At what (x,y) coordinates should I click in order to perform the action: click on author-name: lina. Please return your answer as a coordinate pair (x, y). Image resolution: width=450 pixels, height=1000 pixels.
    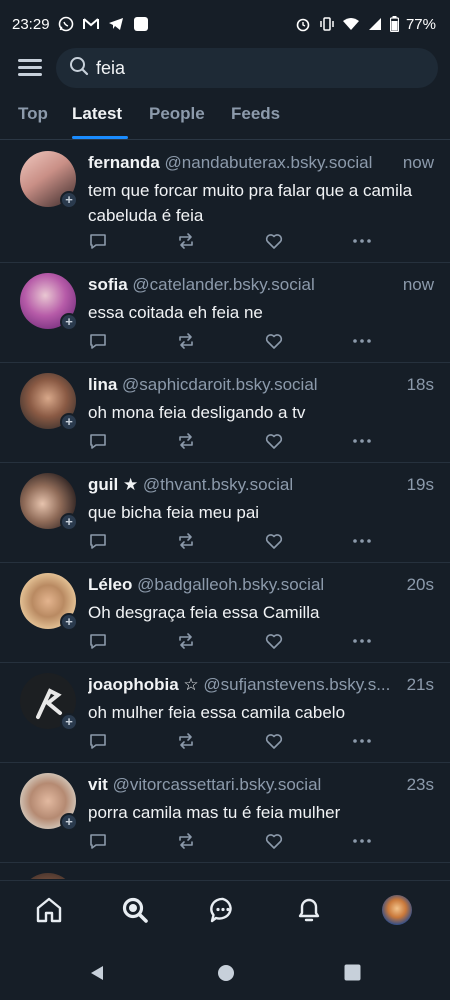
    Looking at the image, I should click on (102, 384).